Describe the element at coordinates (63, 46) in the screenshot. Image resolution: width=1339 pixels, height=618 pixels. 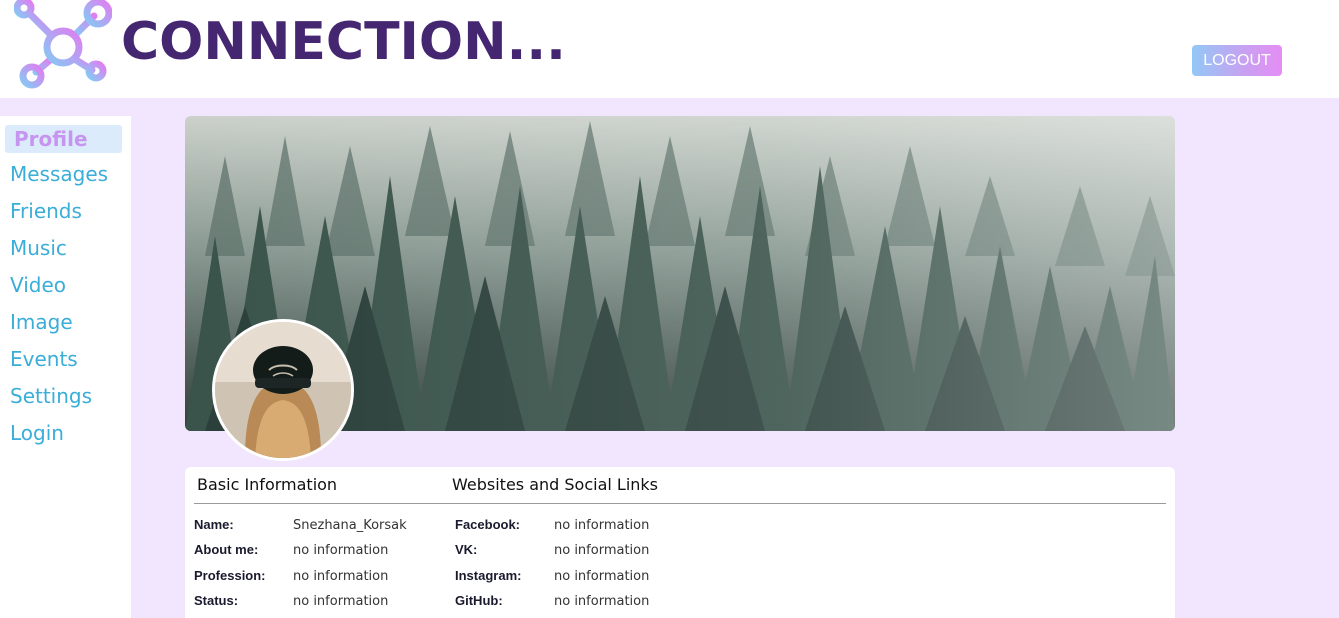
I see `network-logo-icon` at that location.